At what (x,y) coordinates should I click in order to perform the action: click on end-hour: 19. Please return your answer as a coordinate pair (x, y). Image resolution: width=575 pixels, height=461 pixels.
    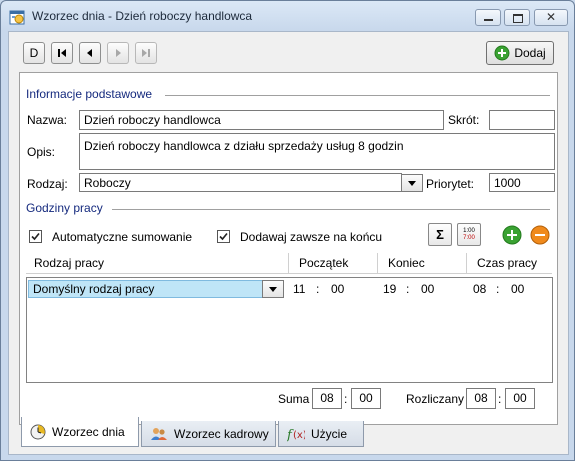
    Looking at the image, I should click on (389, 289).